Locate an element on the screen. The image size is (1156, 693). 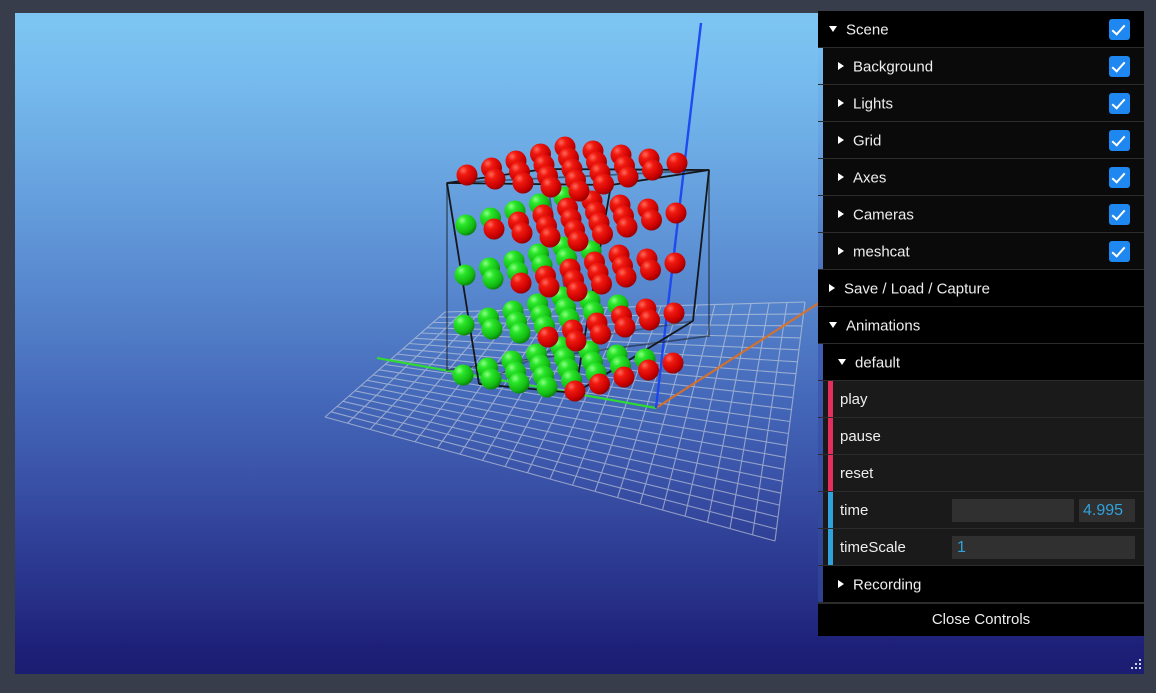
folder-axes: Axes is located at coordinates (981, 177).